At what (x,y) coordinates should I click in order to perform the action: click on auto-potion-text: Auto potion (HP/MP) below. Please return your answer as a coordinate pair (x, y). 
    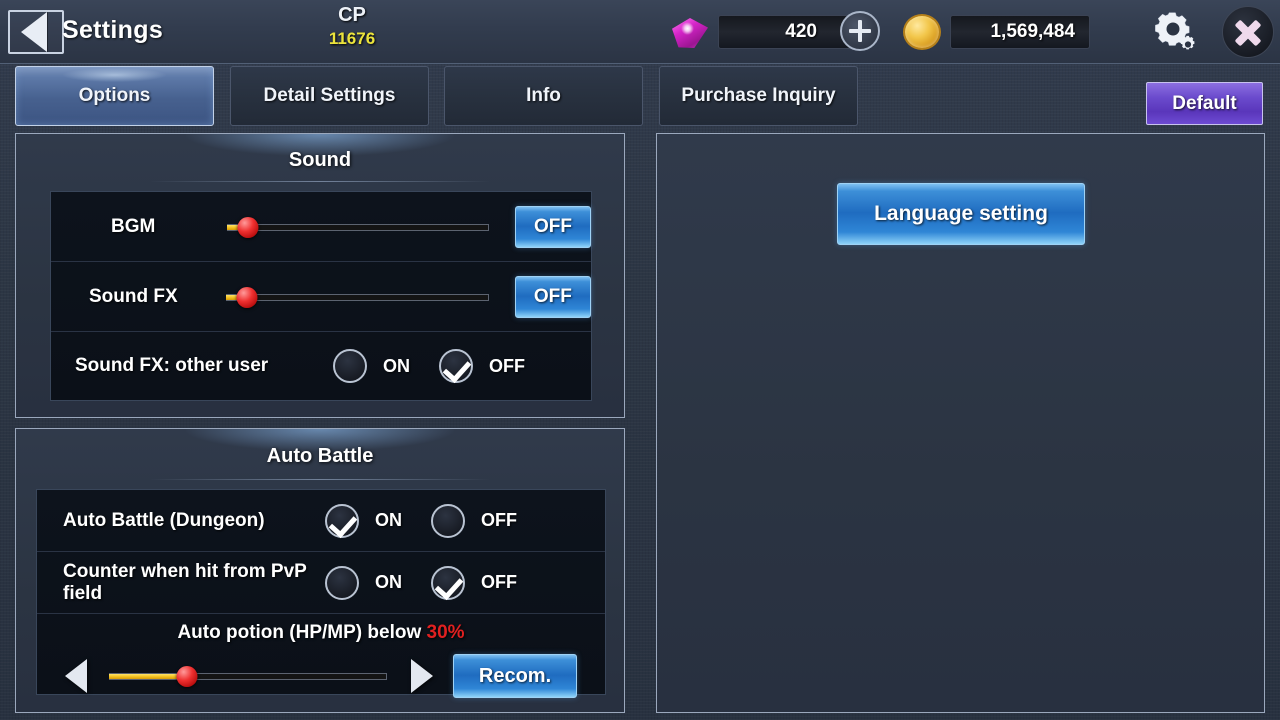
    Looking at the image, I should click on (302, 632).